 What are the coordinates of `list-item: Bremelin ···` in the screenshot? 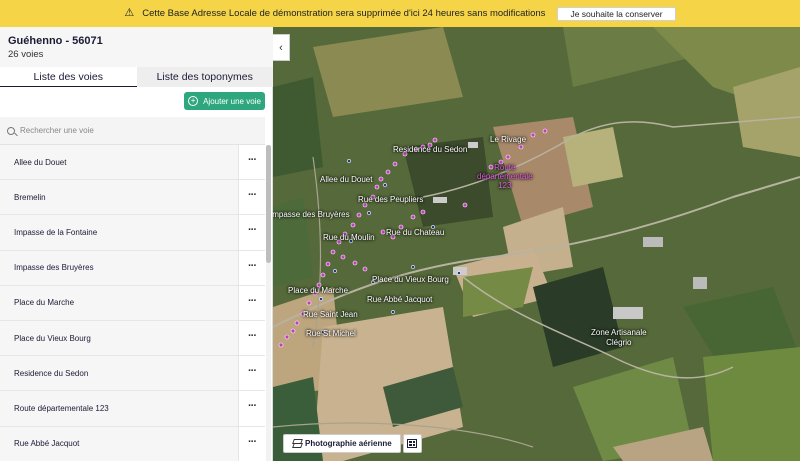 It's located at (132, 198).